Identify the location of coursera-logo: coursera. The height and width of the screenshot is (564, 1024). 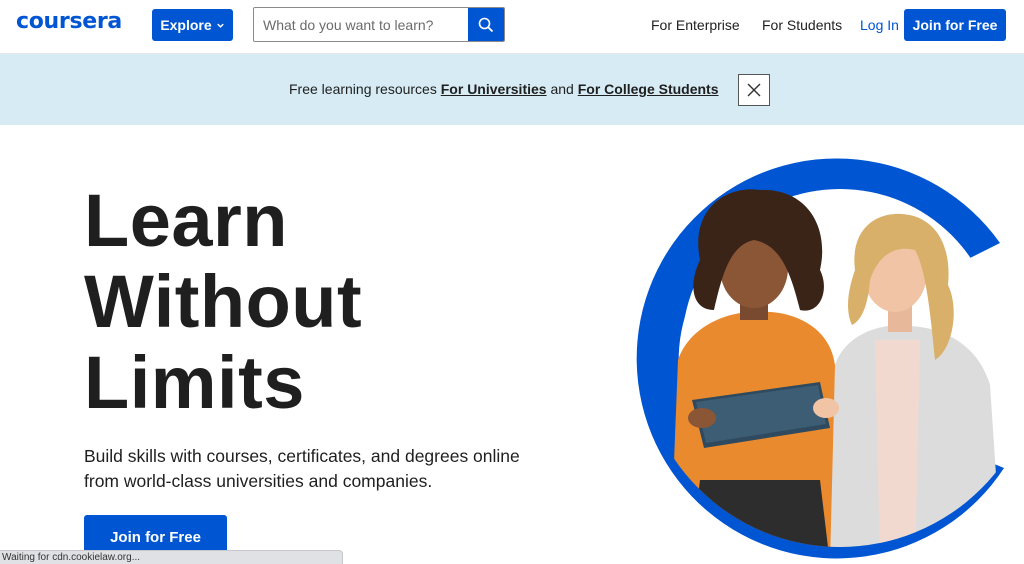
(69, 21).